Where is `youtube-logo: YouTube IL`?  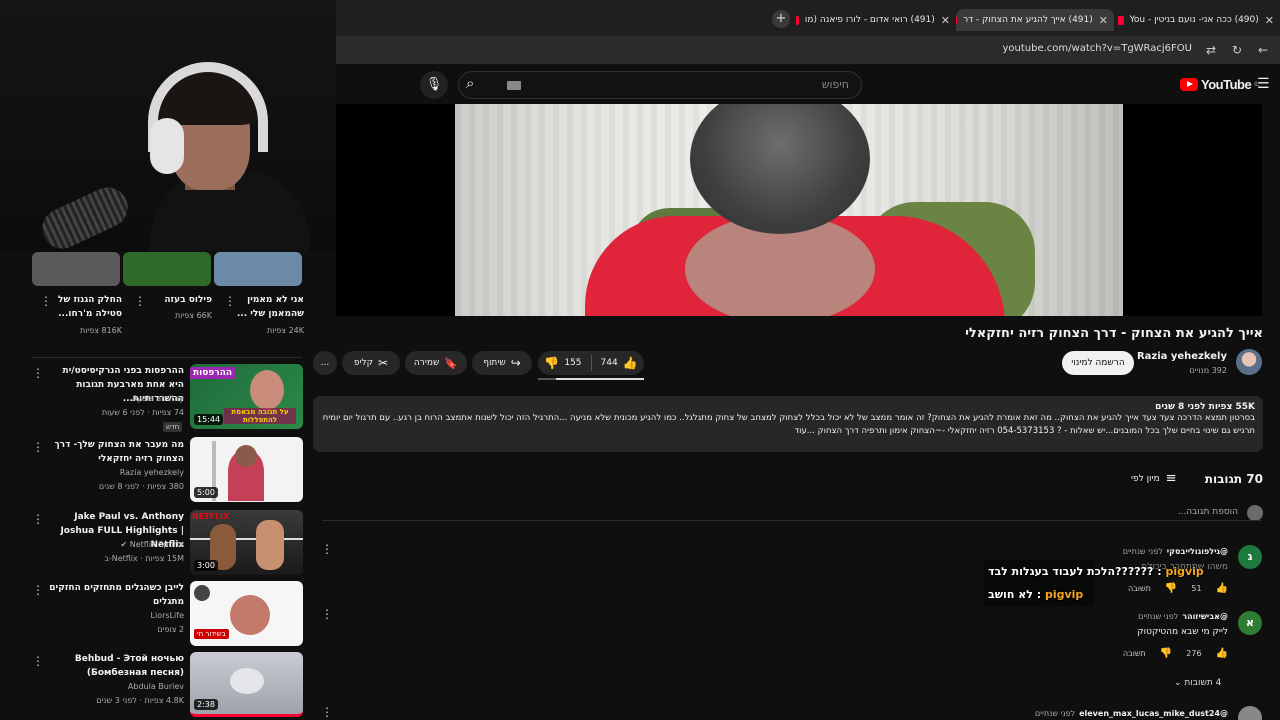 youtube-logo: YouTube IL is located at coordinates (1219, 84).